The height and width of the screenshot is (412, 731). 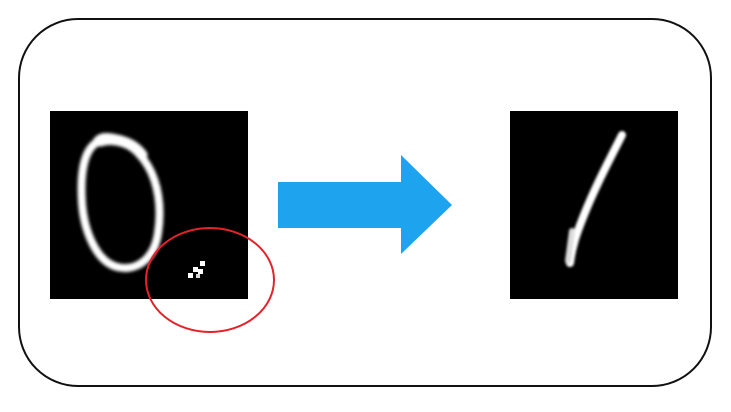 I want to click on right-arrow-icon, so click(x=365, y=204).